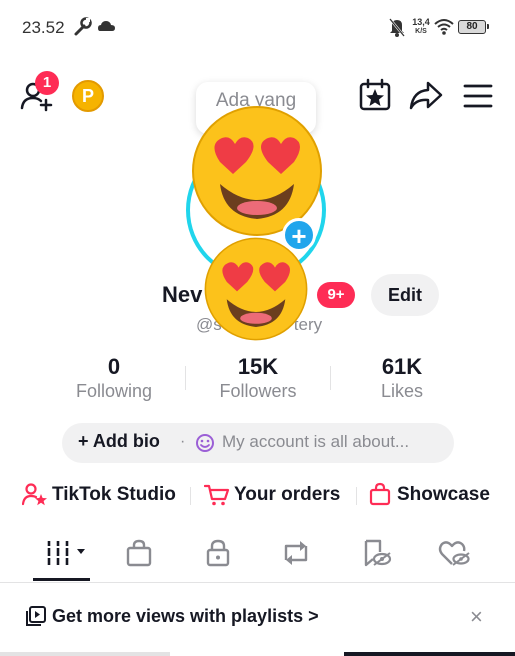  Describe the element at coordinates (83, 26) in the screenshot. I see `wrench-icon` at that location.